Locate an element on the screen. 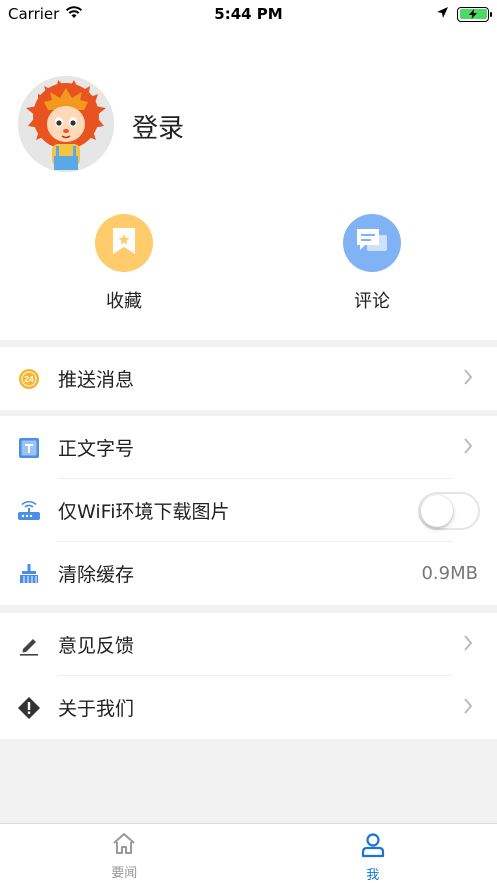 The width and height of the screenshot is (497, 883). about-us-row: 关于我们 is located at coordinates (248, 707).